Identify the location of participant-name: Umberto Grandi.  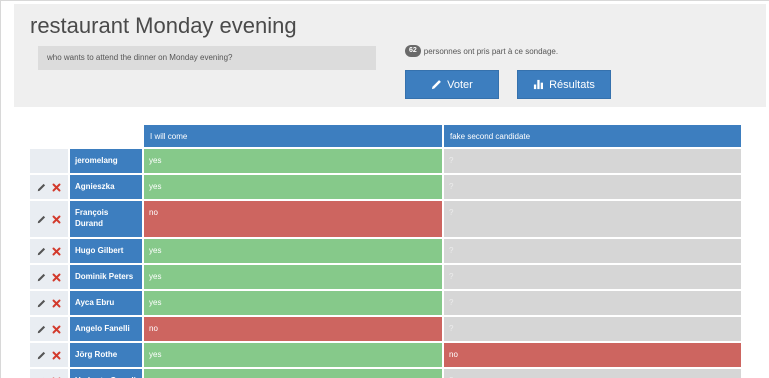
(106, 373).